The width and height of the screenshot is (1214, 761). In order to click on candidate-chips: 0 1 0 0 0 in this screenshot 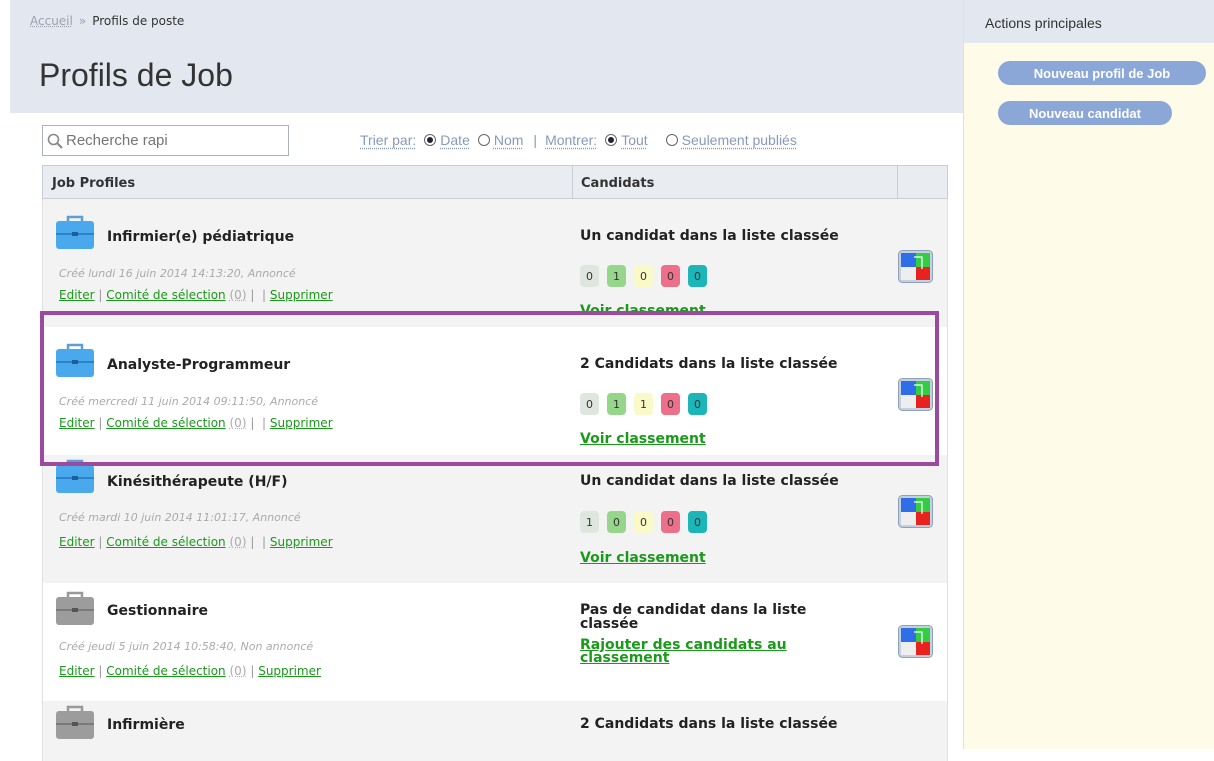, I will do `click(647, 276)`.